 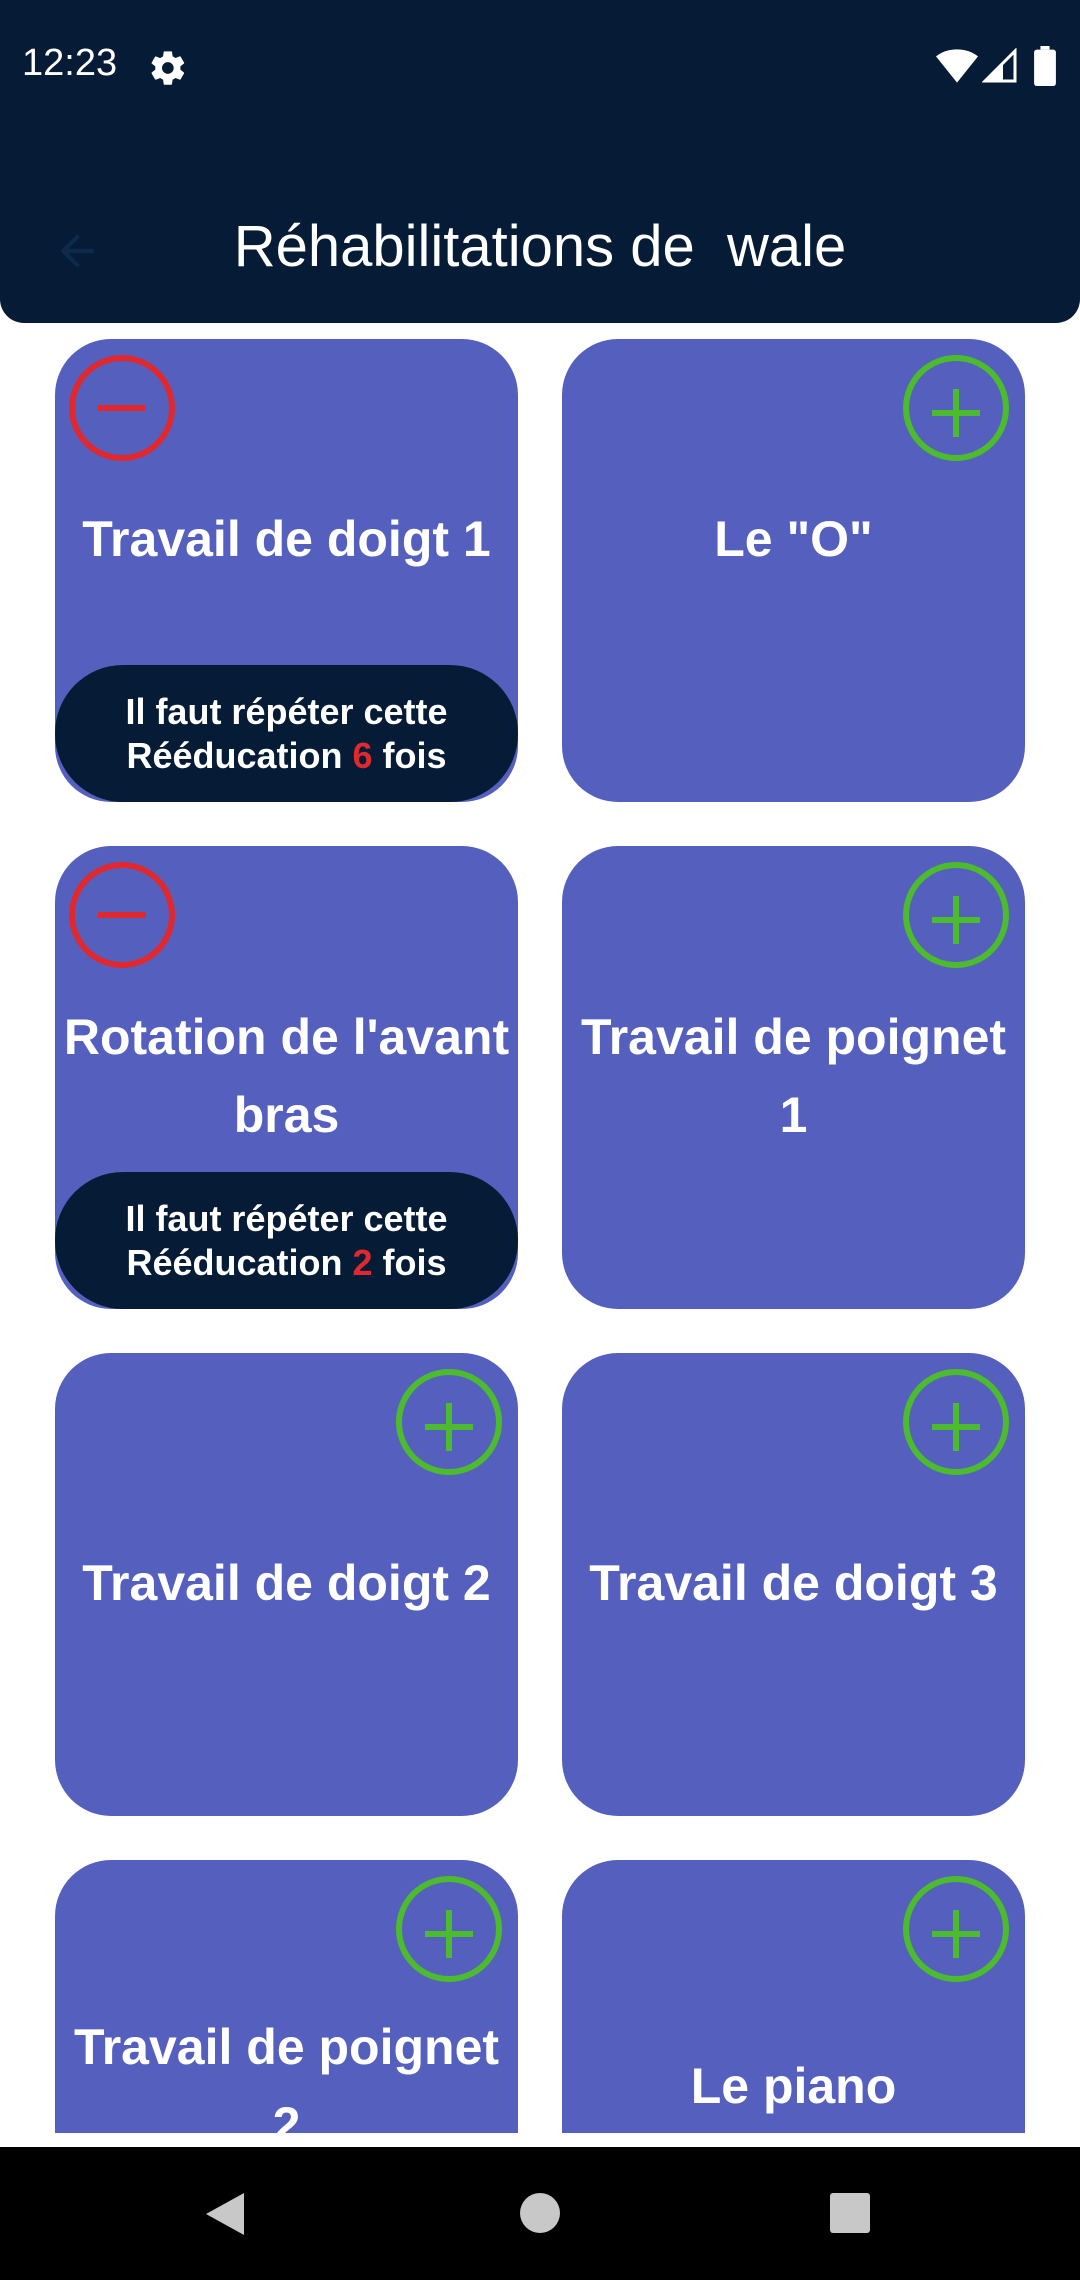 What do you see at coordinates (540, 65) in the screenshot?
I see `status-bar: 12:23` at bounding box center [540, 65].